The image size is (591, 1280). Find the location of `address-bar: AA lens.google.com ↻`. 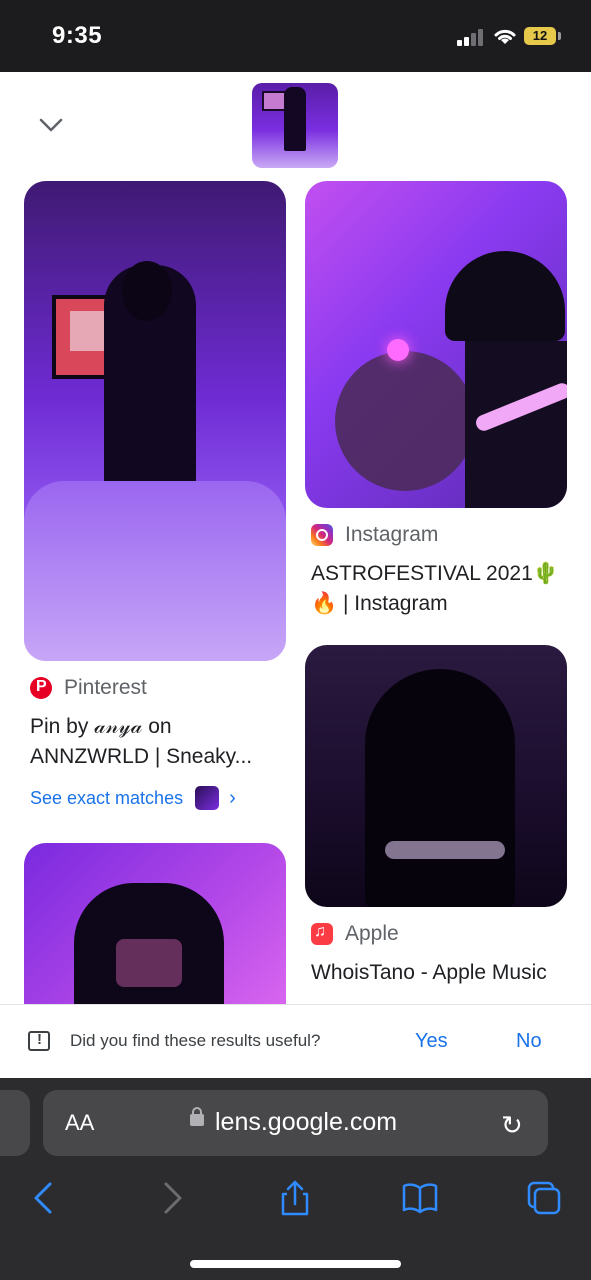

address-bar: AA lens.google.com ↻ is located at coordinates (295, 1123).